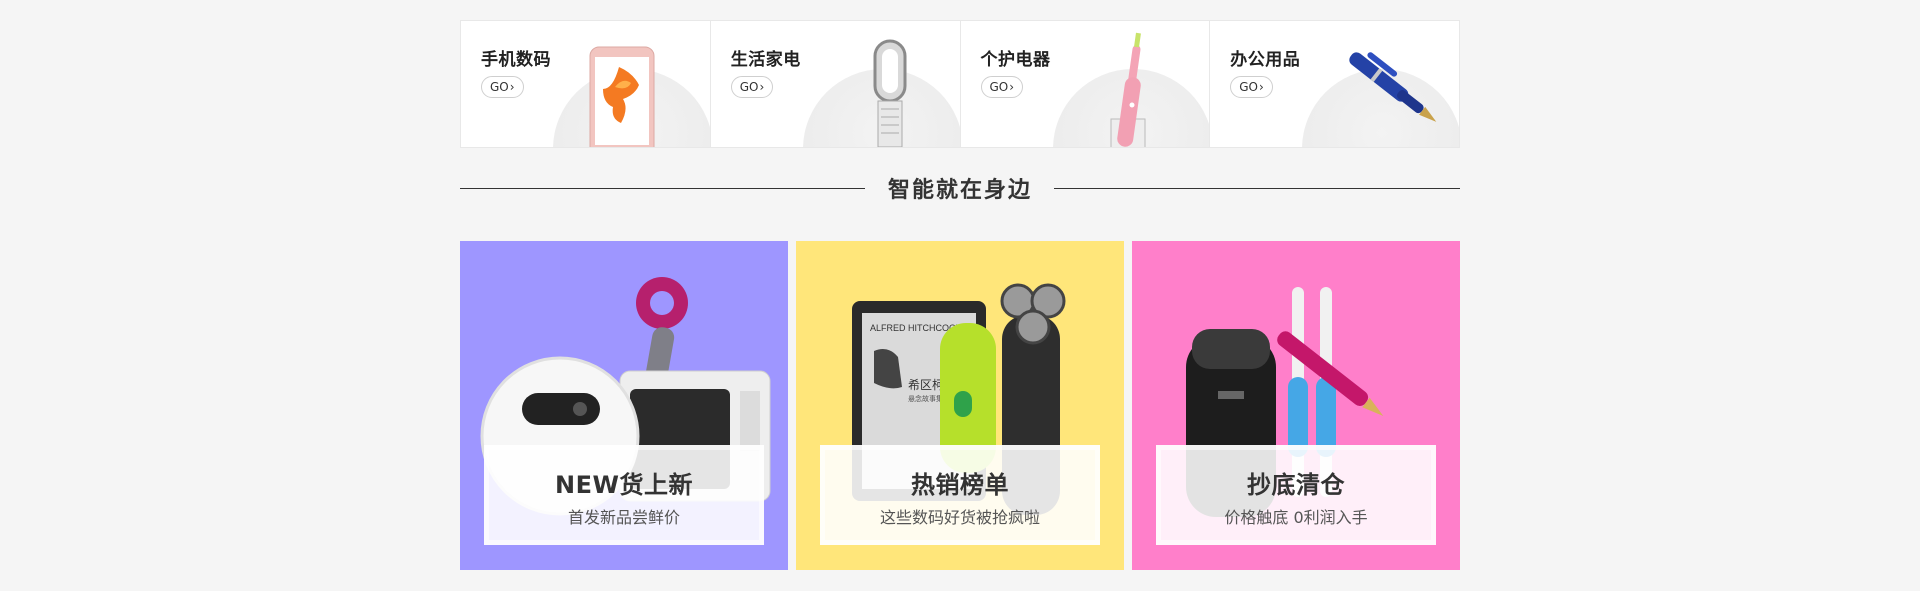 This screenshot has width=1920, height=591. What do you see at coordinates (959, 190) in the screenshot?
I see `section-title: 智能就在身边` at bounding box center [959, 190].